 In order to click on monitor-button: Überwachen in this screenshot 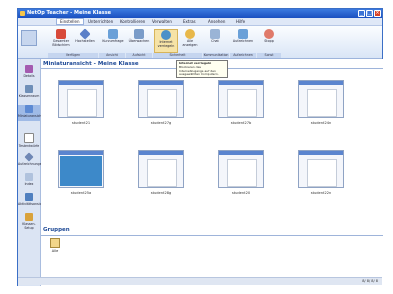, I will do `click(139, 40)`.